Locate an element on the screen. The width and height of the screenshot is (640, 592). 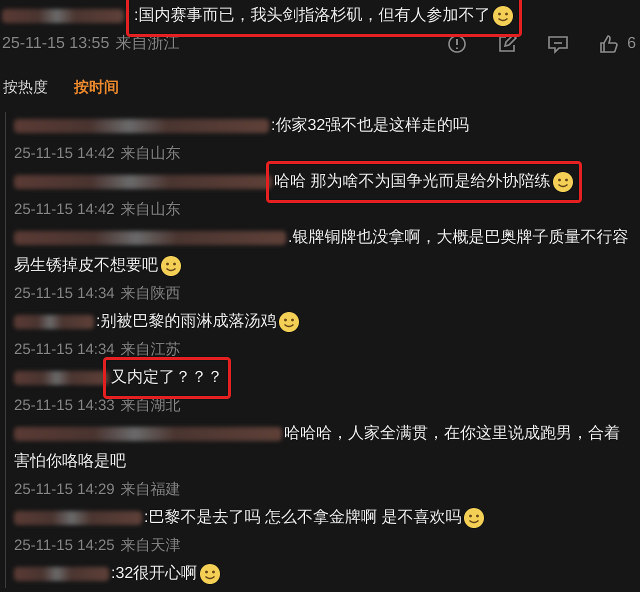
comment-icon is located at coordinates (558, 44).